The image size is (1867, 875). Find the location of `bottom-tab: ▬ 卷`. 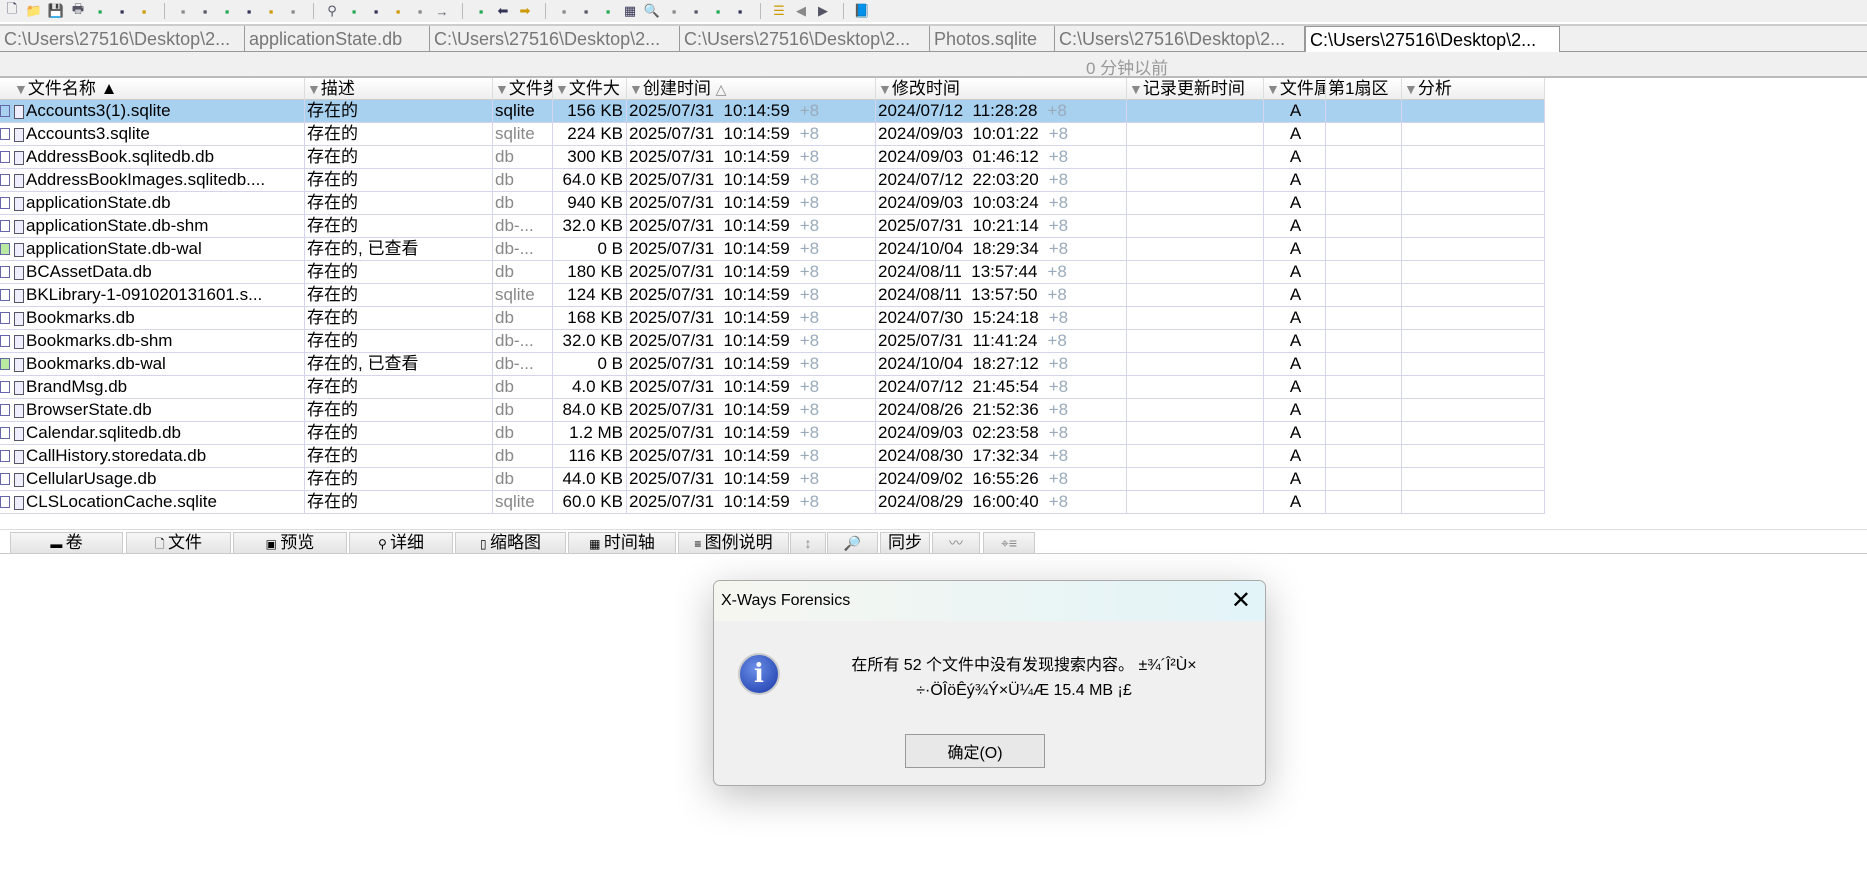

bottom-tab: ▬ 卷 is located at coordinates (66, 543).